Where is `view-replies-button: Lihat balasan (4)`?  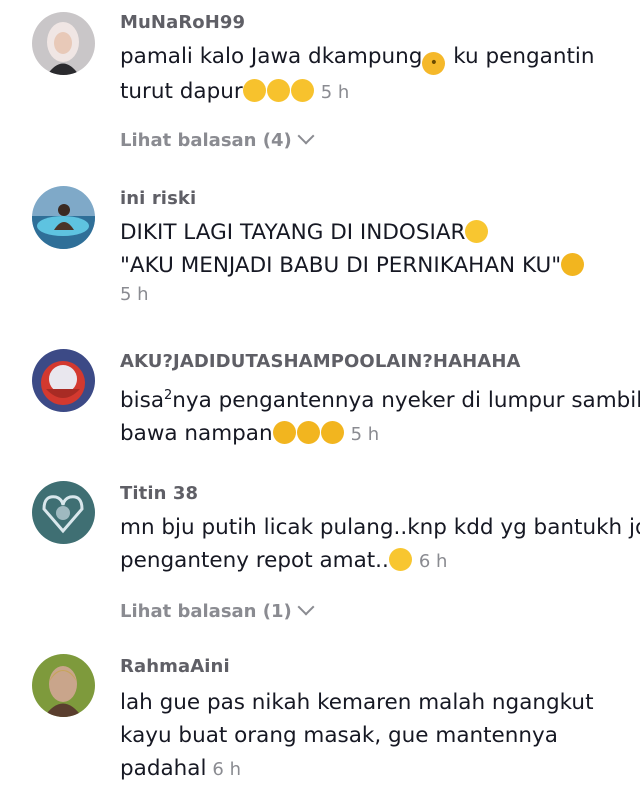
view-replies-button: Lihat balasan (4) is located at coordinates (217, 139).